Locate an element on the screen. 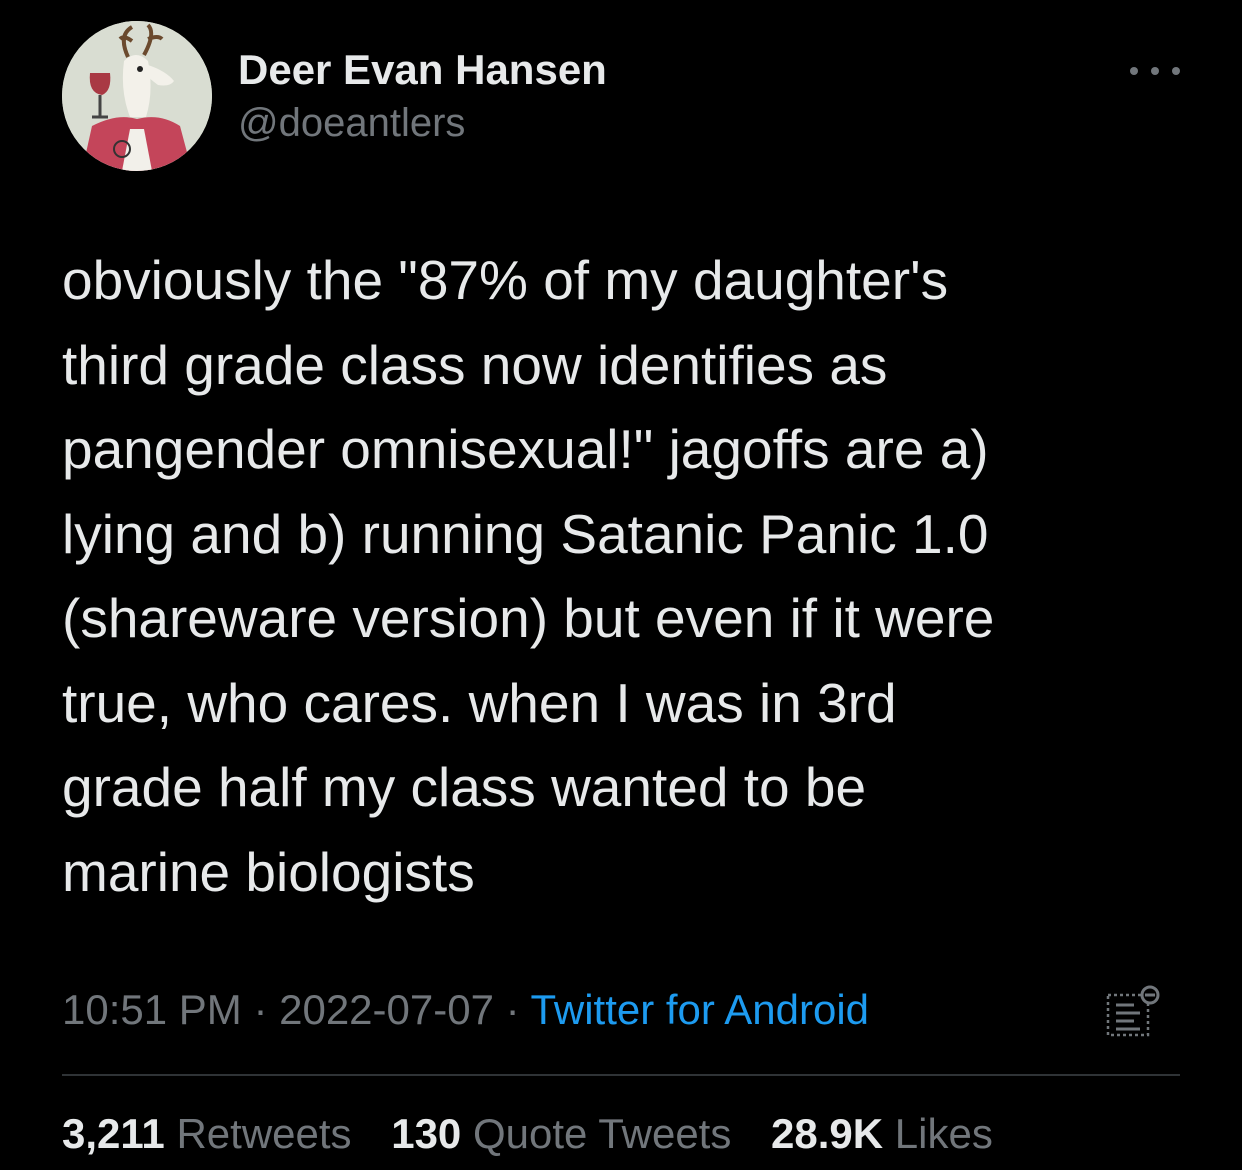  deer-avatar-image is located at coordinates (137, 96).